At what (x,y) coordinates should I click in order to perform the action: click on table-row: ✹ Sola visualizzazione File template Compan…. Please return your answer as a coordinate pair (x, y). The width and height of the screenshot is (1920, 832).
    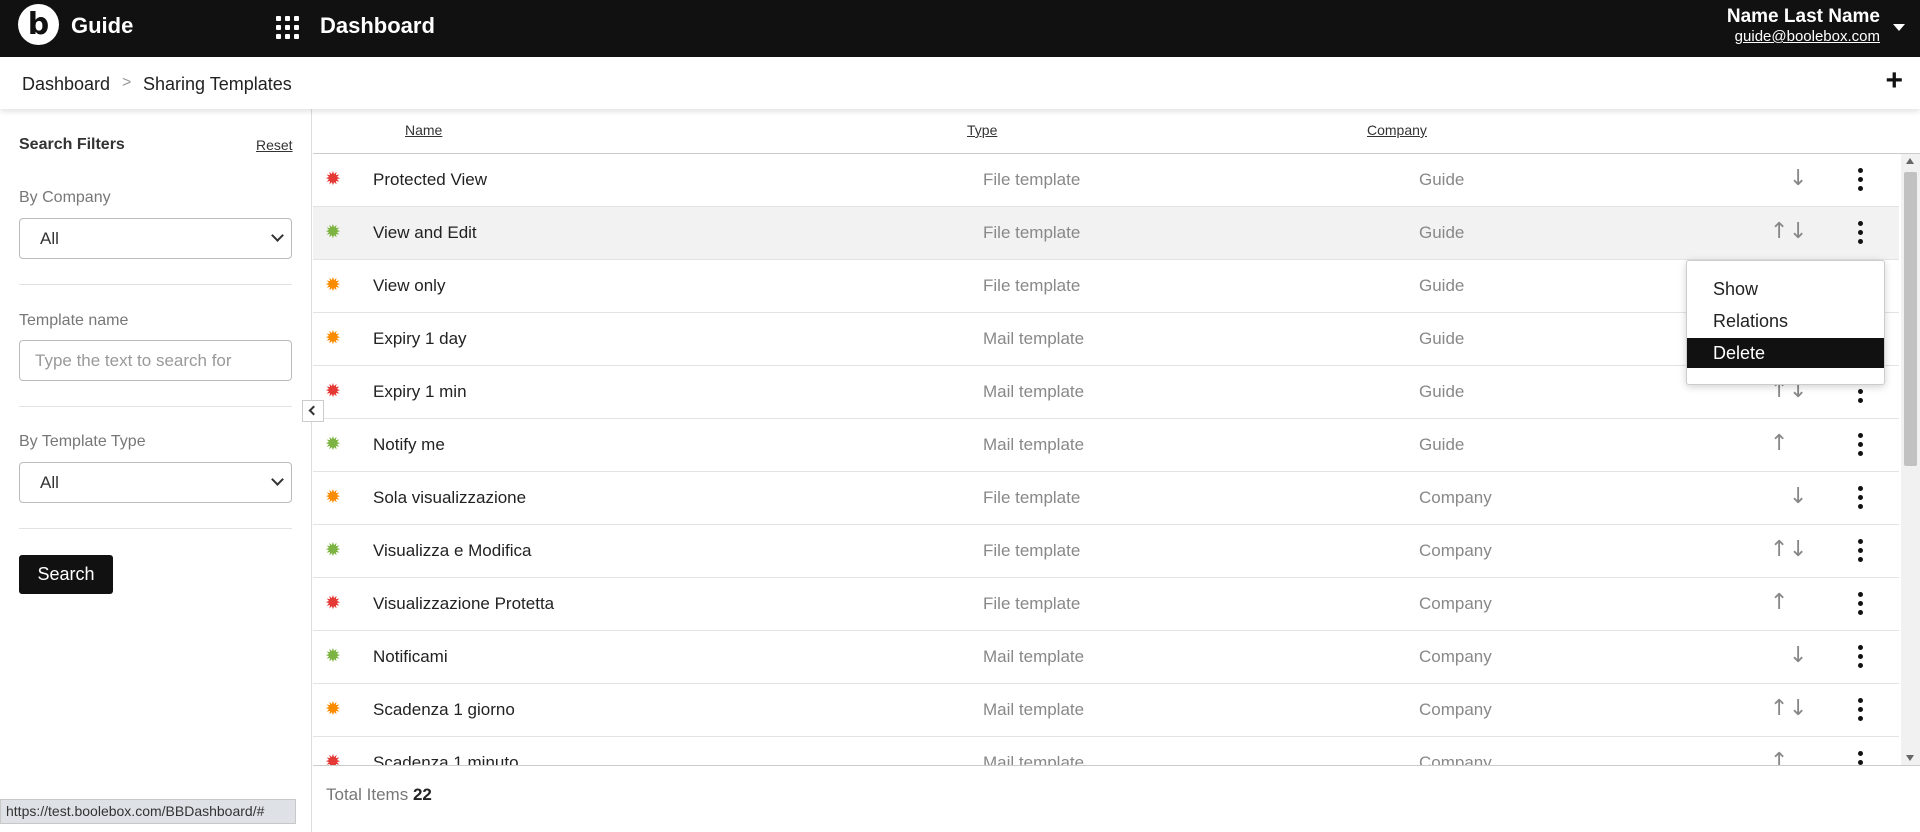
    Looking at the image, I should click on (1106, 498).